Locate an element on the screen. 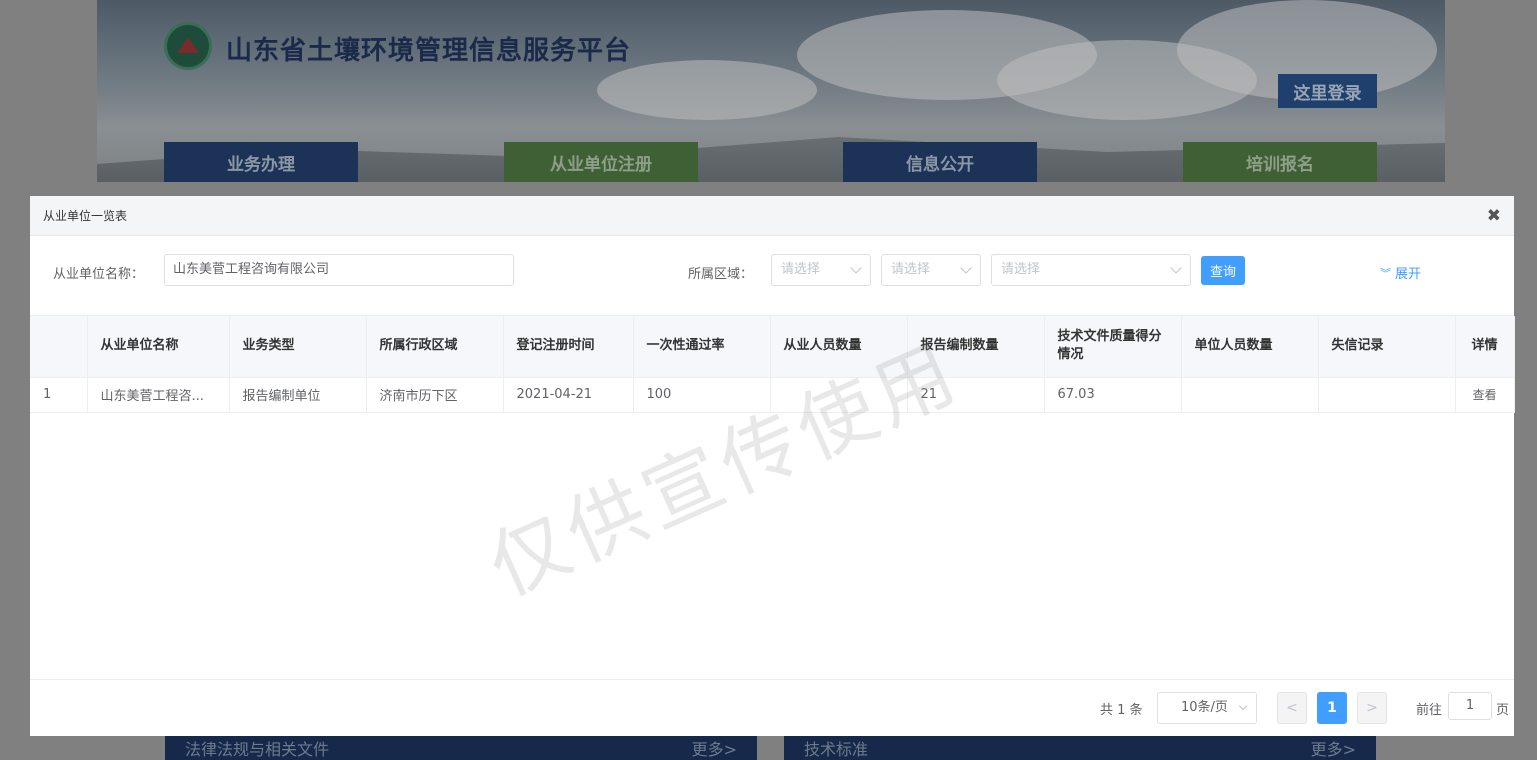 This screenshot has height=760, width=1537. cell-report-count: 21 is located at coordinates (976, 395).